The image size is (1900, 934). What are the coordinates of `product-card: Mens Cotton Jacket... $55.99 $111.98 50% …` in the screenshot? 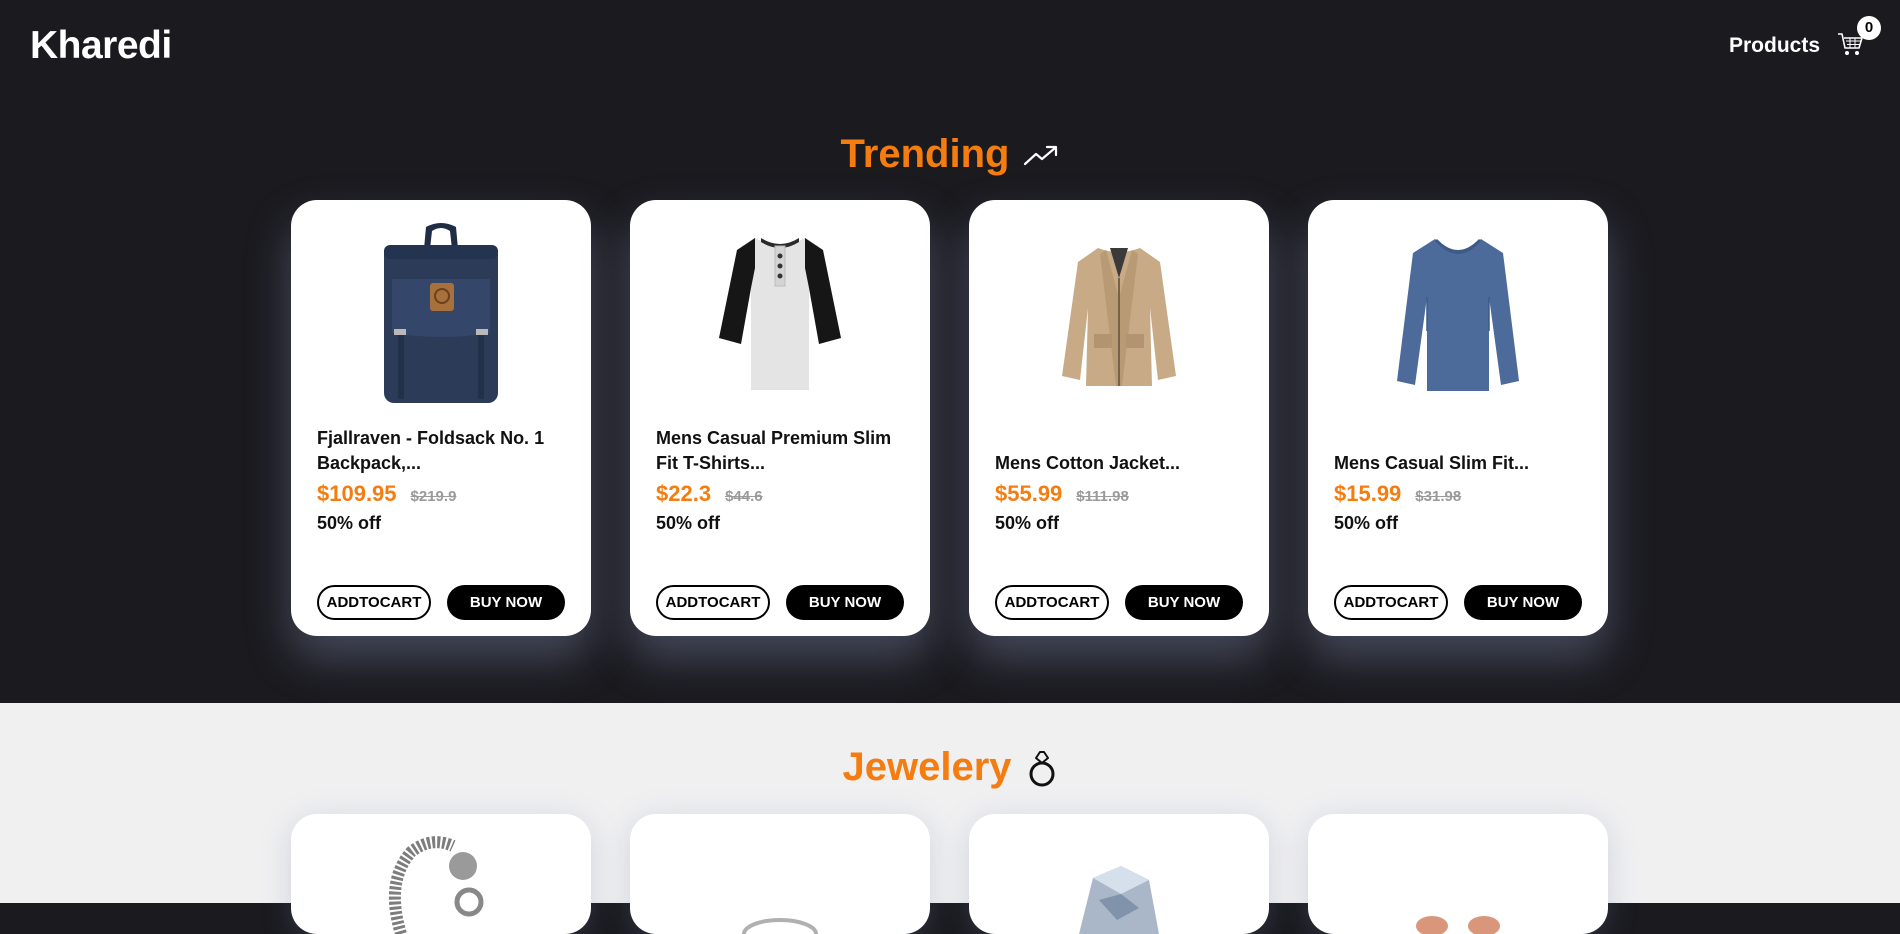 It's located at (1119, 418).